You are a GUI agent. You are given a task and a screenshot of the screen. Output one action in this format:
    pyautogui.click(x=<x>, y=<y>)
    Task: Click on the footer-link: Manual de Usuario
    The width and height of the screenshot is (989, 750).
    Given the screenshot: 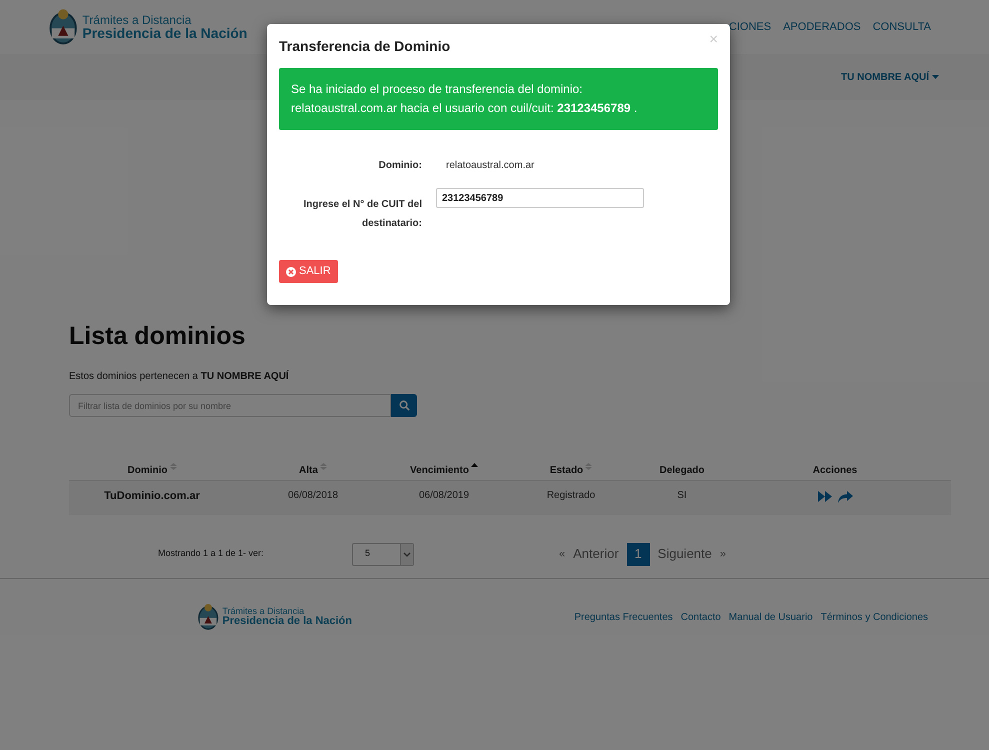 What is the action you would take?
    pyautogui.click(x=770, y=617)
    